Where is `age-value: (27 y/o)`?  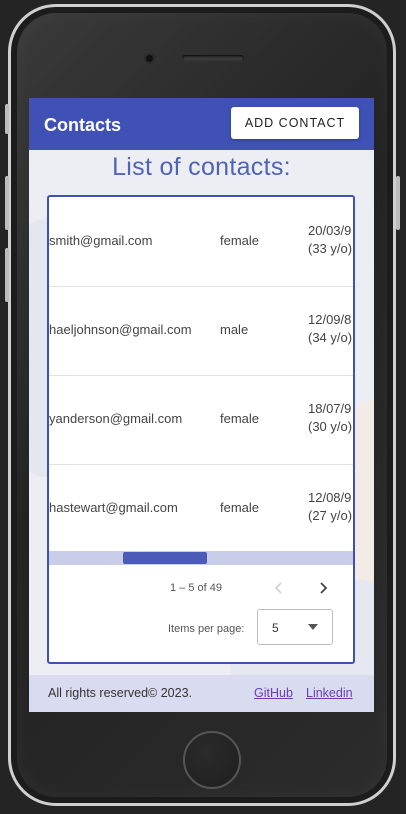 age-value: (27 y/o) is located at coordinates (330, 515).